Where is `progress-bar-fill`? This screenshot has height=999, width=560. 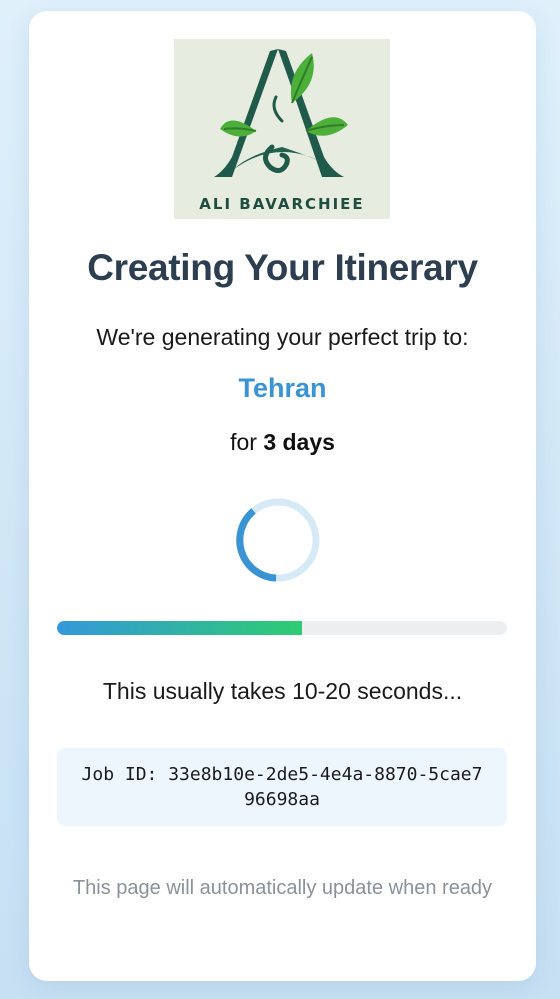
progress-bar-fill is located at coordinates (180, 628).